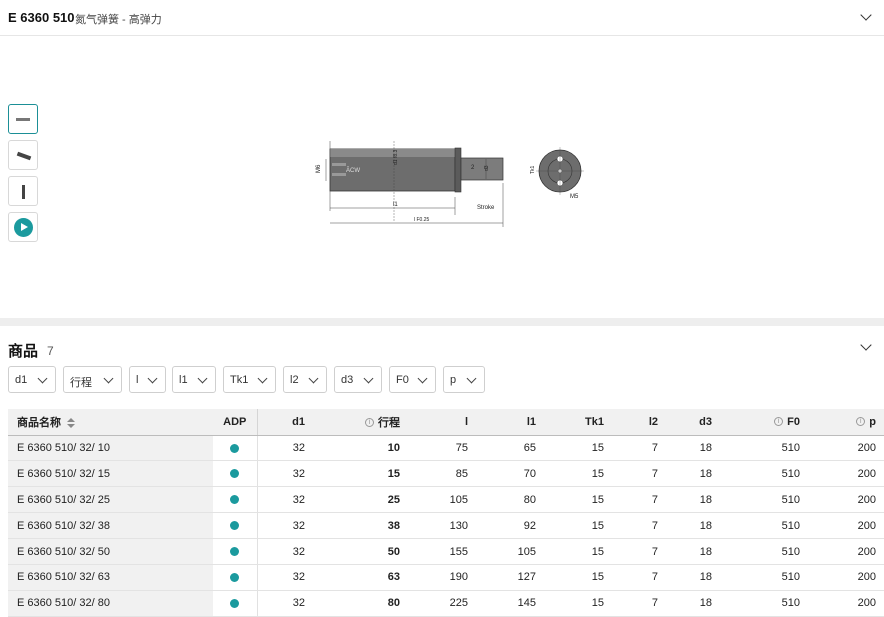 The width and height of the screenshot is (884, 617). Describe the element at coordinates (81, 383) in the screenshot. I see `filter-label: 行程` at that location.